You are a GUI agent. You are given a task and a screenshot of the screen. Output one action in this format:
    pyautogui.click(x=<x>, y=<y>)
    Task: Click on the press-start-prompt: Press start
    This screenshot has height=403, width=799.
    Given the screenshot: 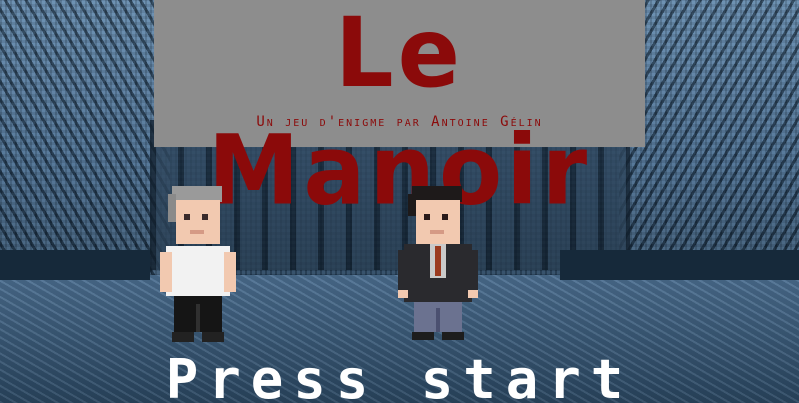 What is the action you would take?
    pyautogui.click(x=399, y=377)
    